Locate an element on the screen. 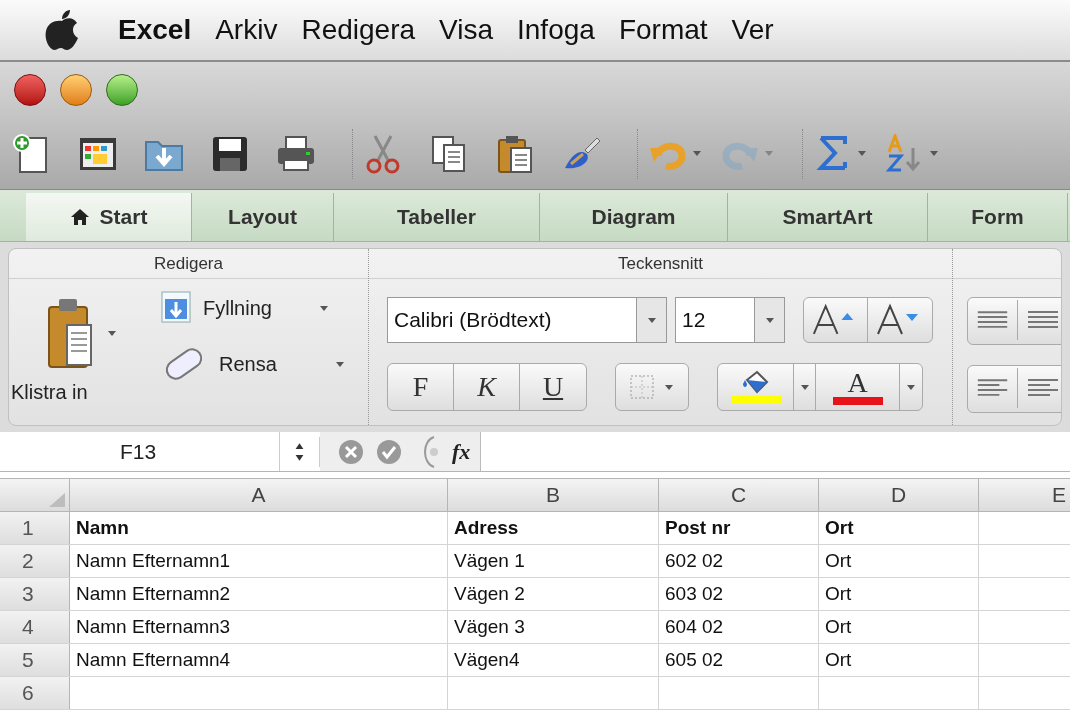 The height and width of the screenshot is (727, 1070). font-name-combobox: Calibri (Brödtext) is located at coordinates (527, 320).